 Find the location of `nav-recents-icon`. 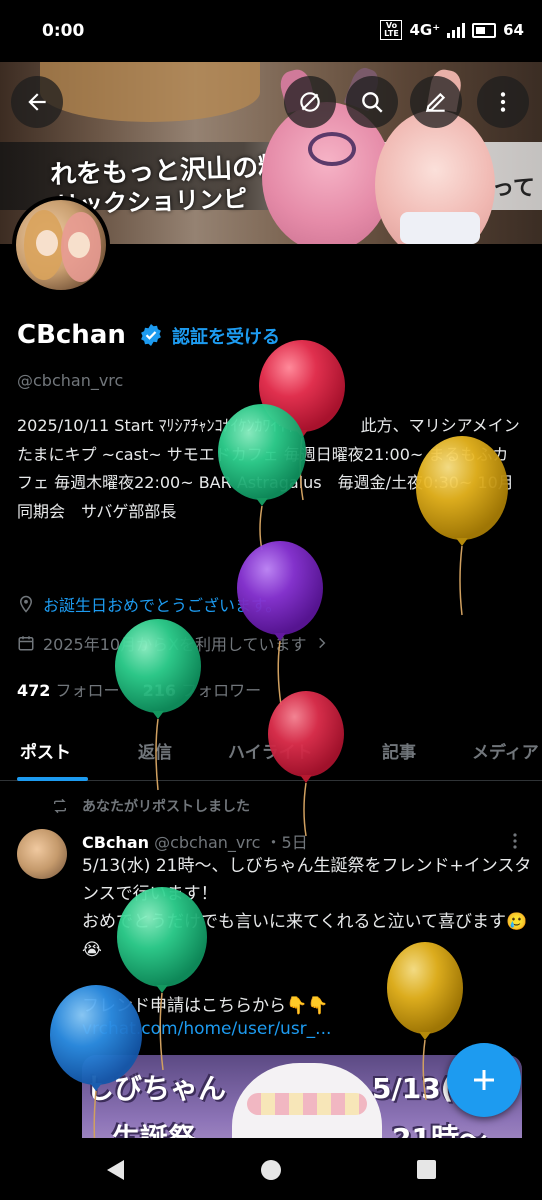

nav-recents-icon is located at coordinates (426, 1169).